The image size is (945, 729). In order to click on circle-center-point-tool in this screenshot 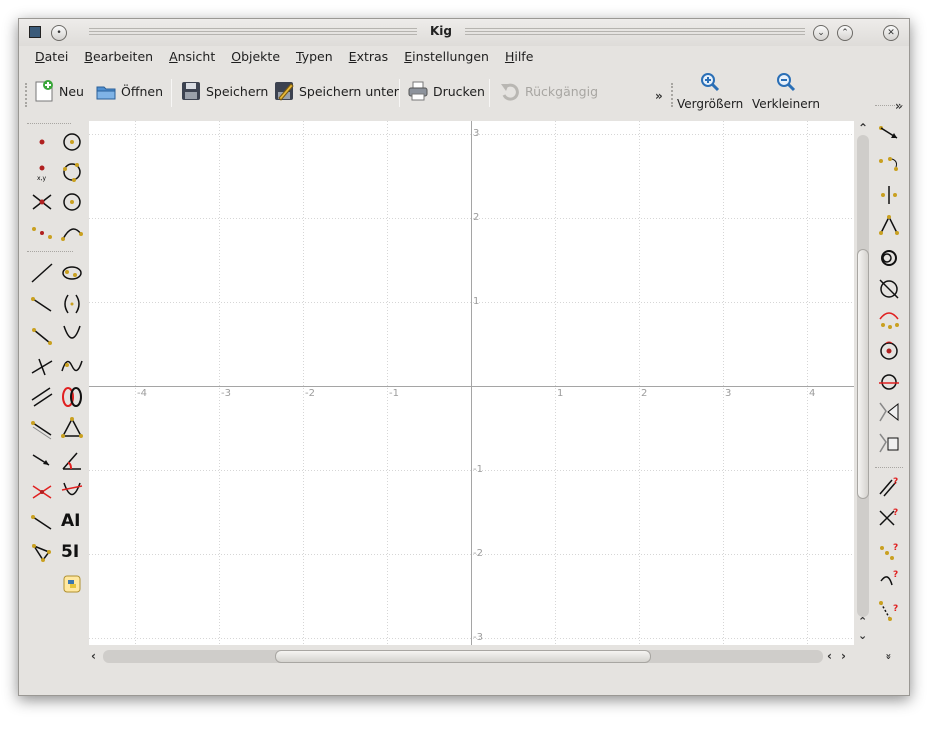, I will do `click(72, 142)`.